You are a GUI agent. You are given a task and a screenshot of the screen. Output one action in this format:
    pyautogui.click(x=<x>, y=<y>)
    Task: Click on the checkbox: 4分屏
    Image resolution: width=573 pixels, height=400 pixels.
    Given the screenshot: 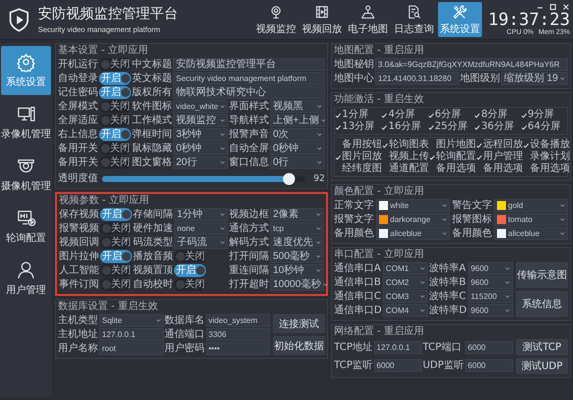 What is the action you would take?
    pyautogui.click(x=398, y=115)
    